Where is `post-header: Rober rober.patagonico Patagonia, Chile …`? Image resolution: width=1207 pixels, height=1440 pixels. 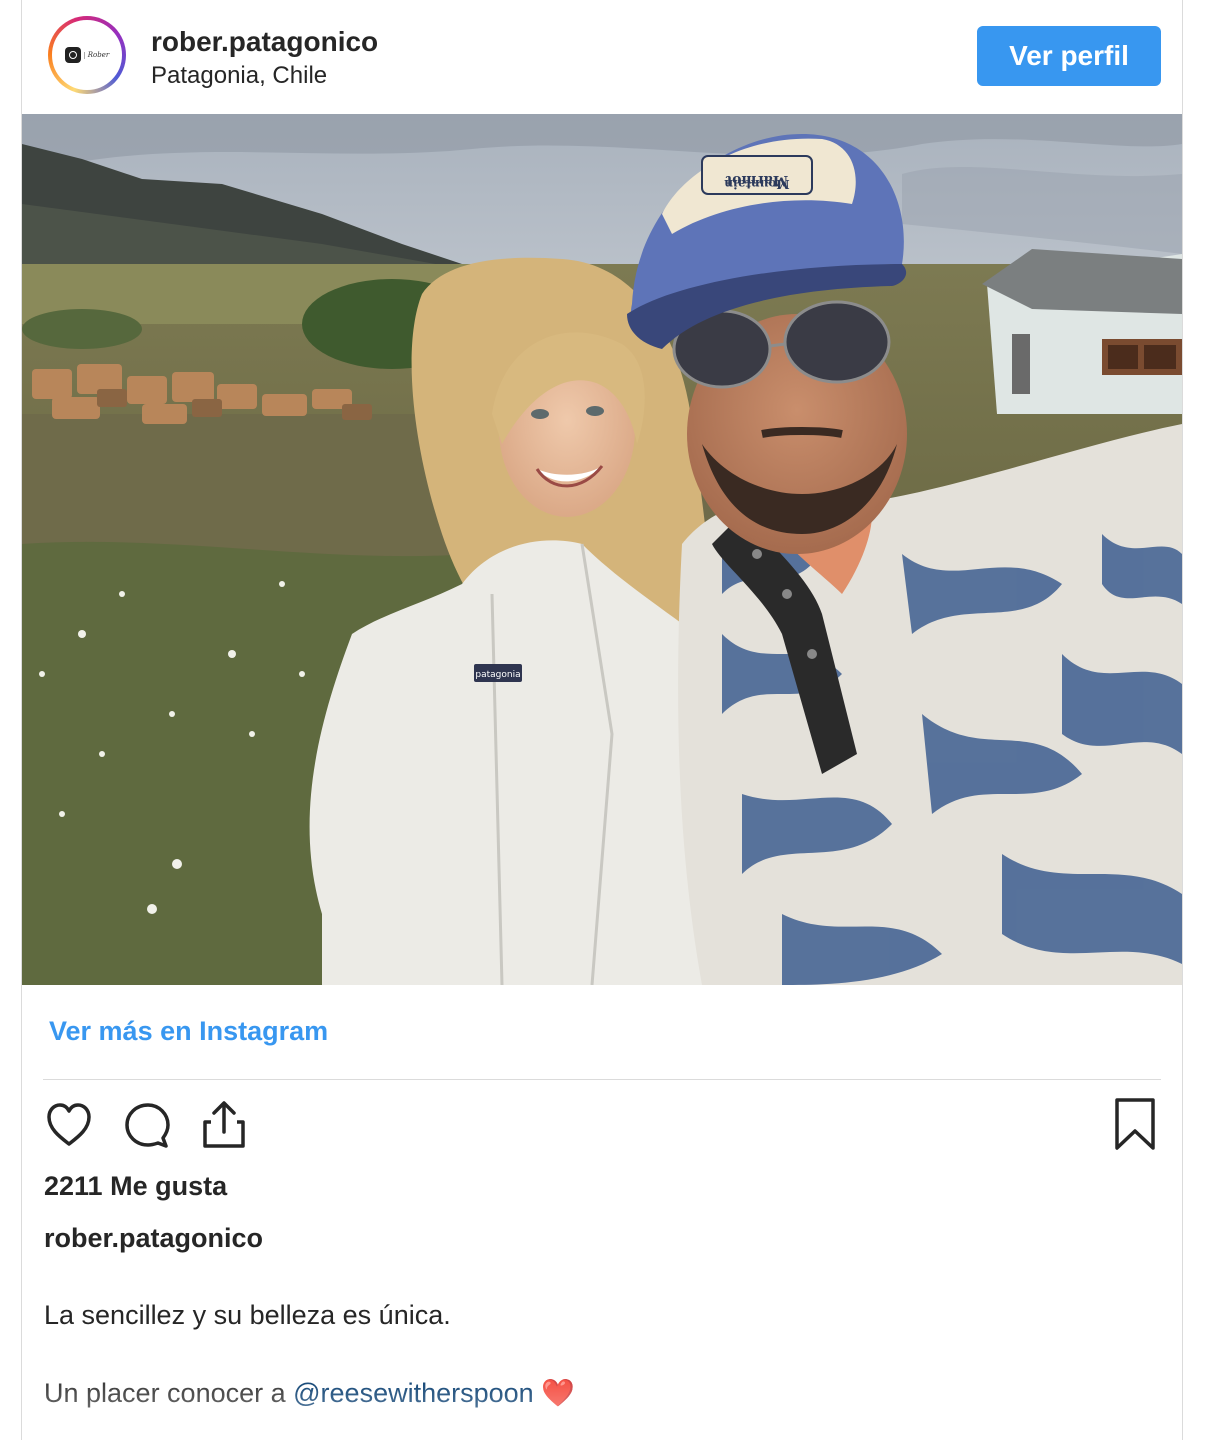
post-header: Rober rober.patagonico Patagonia, Chile … is located at coordinates (602, 57).